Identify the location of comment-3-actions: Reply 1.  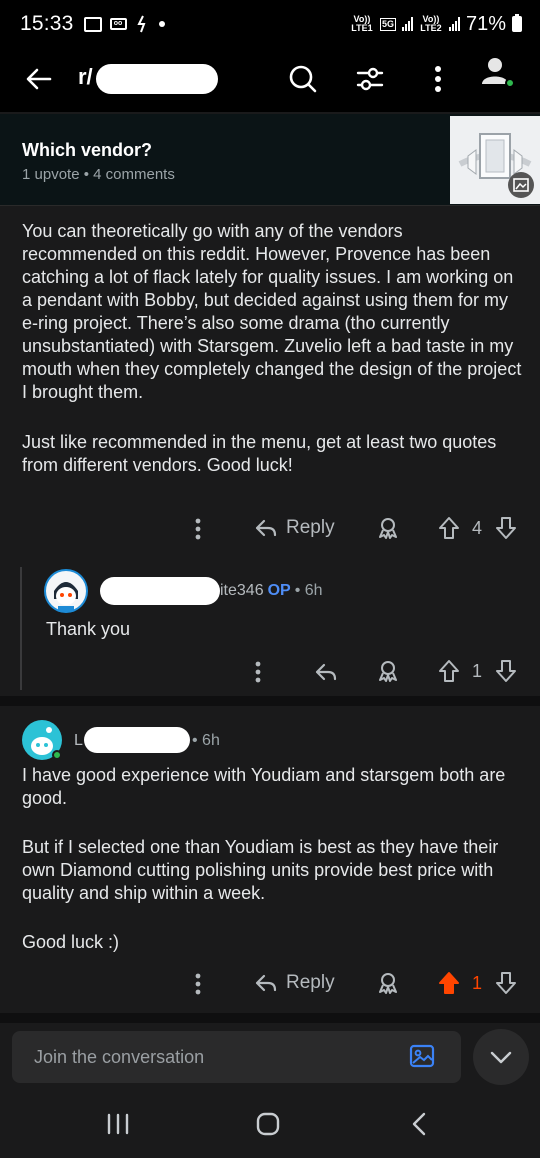
(270, 984).